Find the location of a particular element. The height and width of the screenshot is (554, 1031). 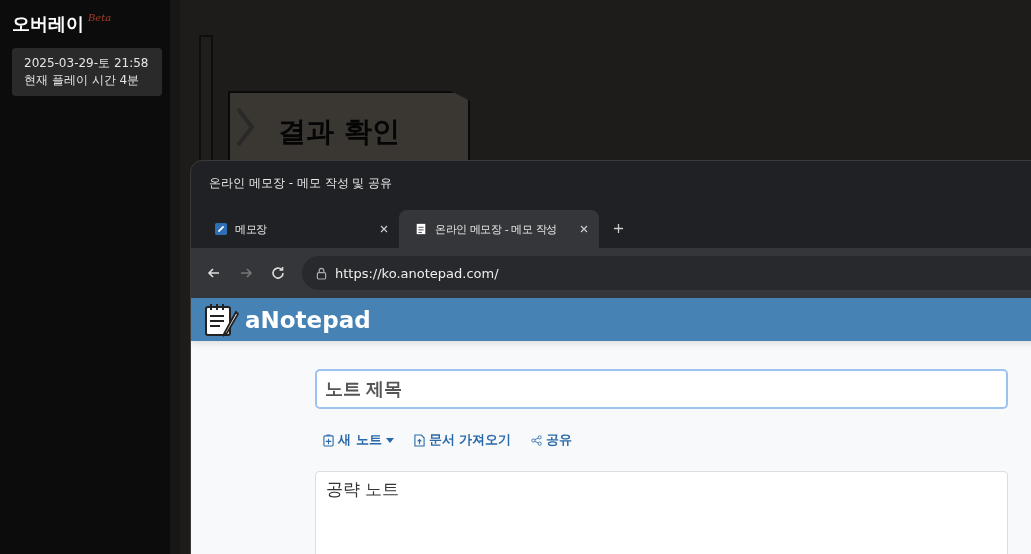

new-tab-icon is located at coordinates (618, 228).